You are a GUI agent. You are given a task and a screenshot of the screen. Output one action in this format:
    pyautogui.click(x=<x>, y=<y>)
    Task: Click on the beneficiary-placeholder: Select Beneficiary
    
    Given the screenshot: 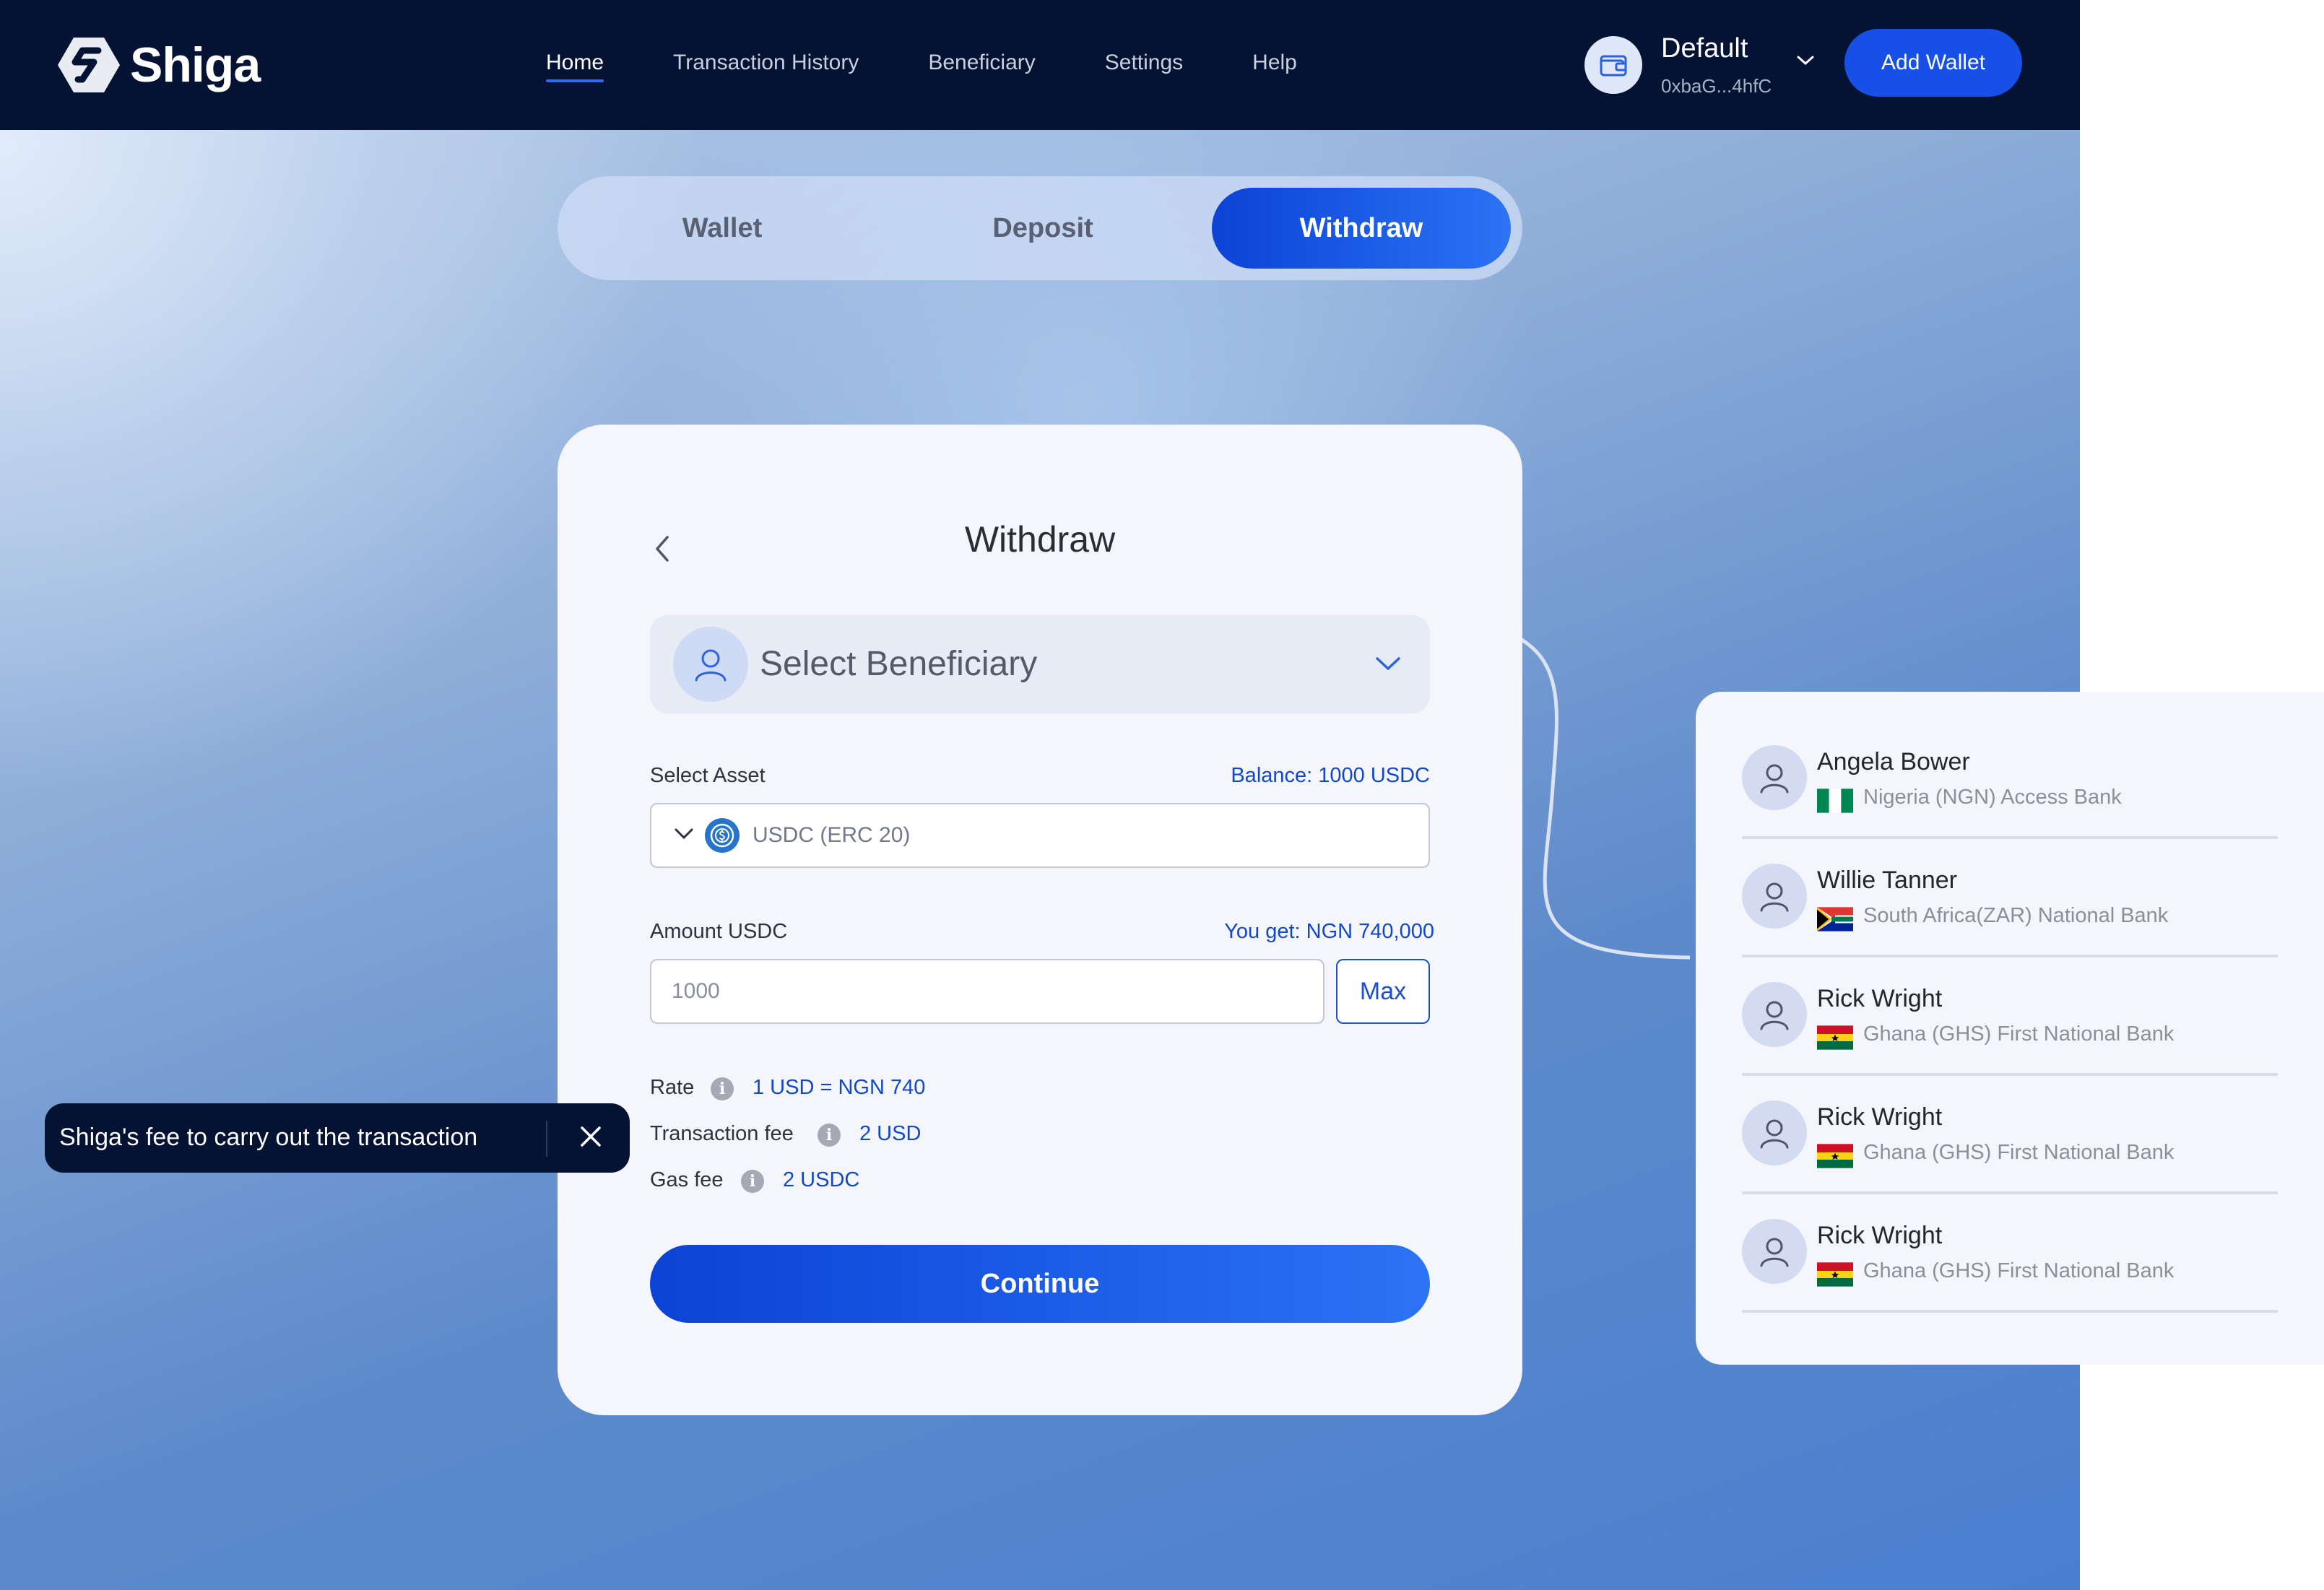 What is the action you would take?
    pyautogui.click(x=899, y=664)
    